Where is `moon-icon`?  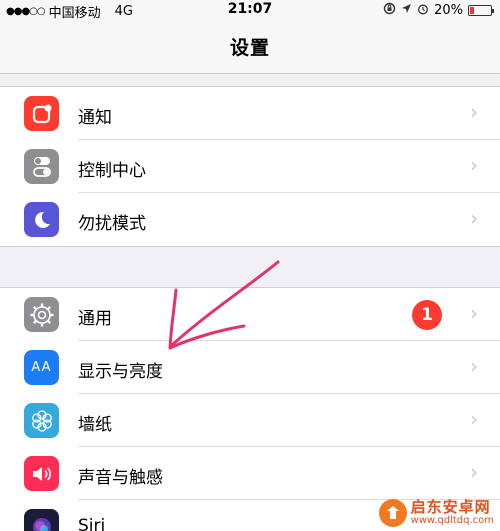 moon-icon is located at coordinates (41, 219).